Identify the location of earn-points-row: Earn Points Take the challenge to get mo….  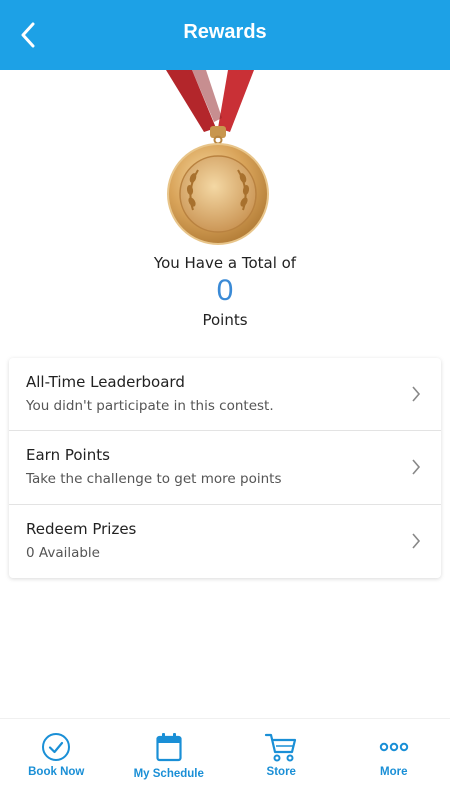
(225, 468).